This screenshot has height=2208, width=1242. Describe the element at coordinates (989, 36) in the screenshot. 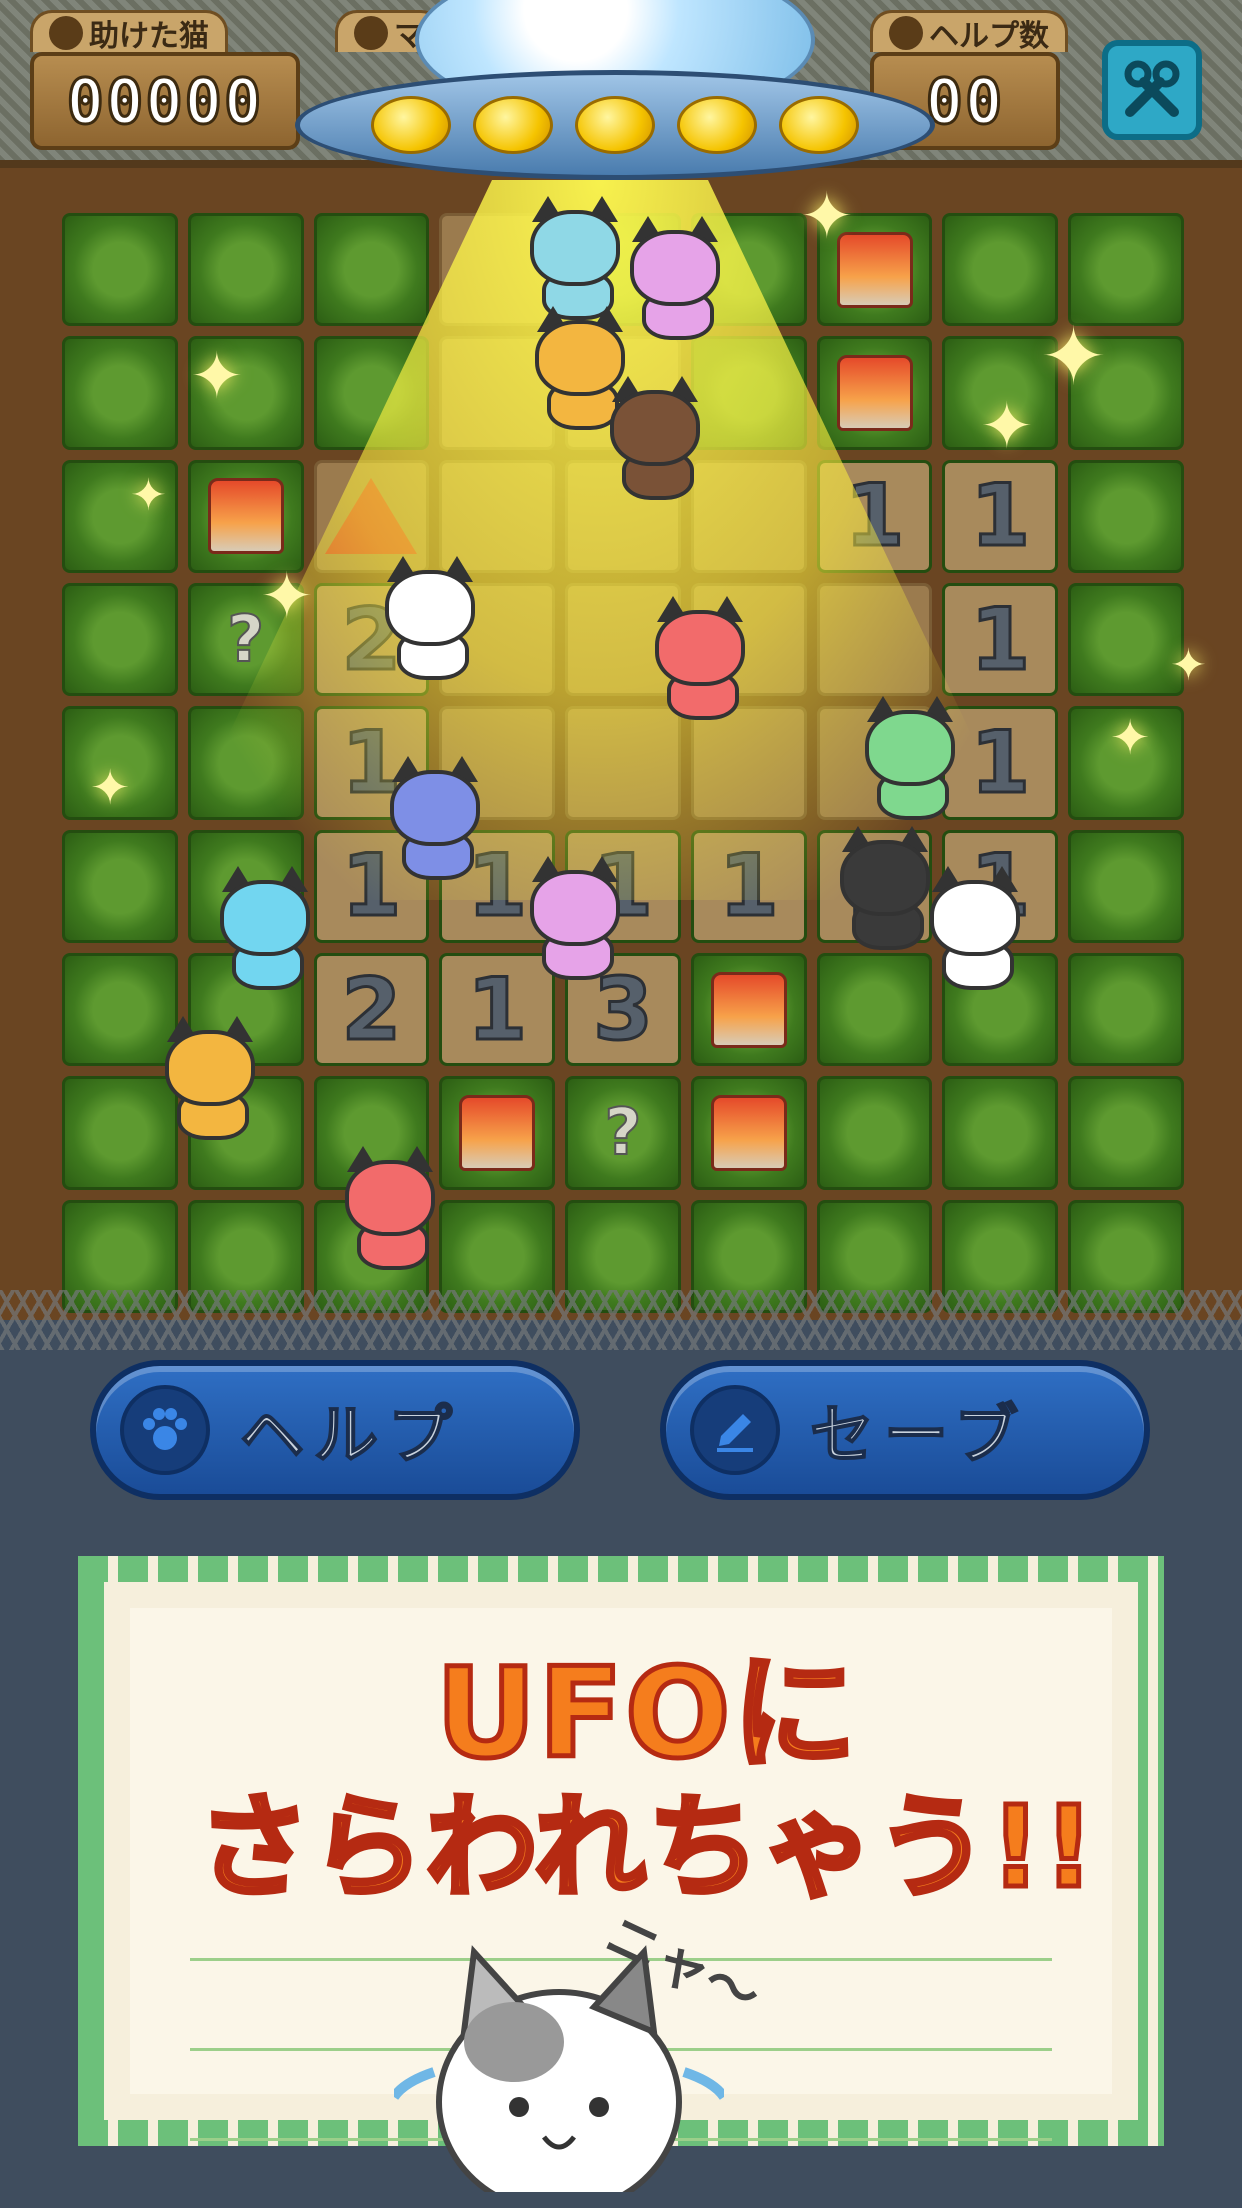

I see `help-count-label: ヘルプ数` at that location.